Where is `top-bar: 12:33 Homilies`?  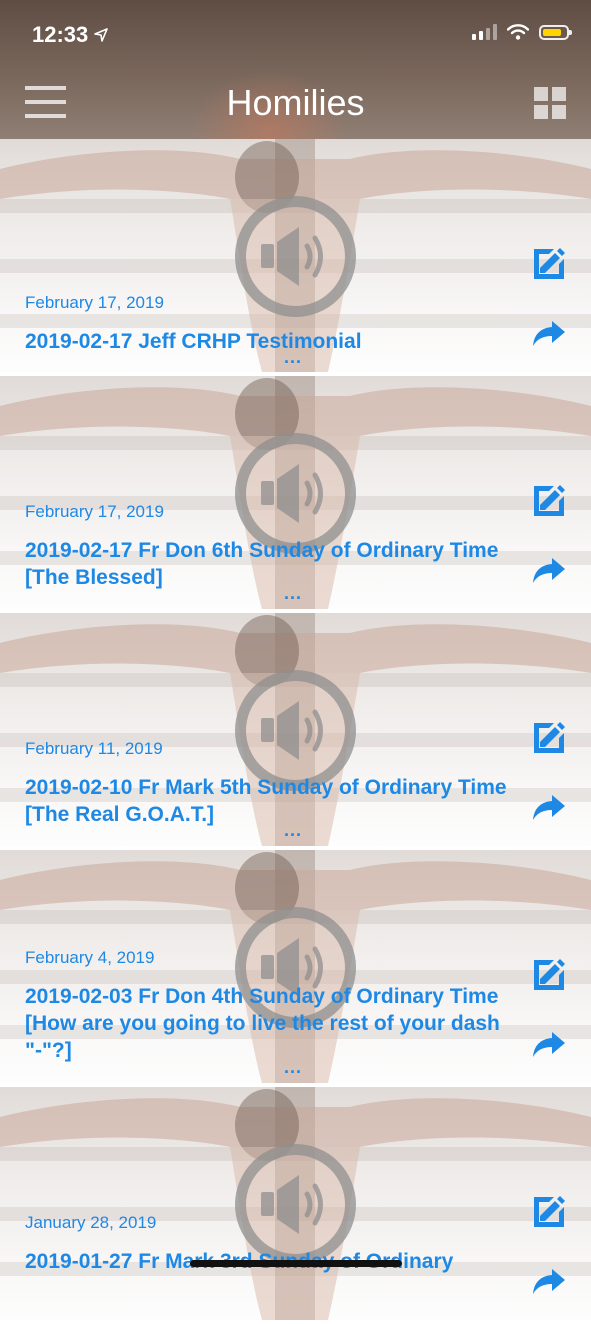
top-bar: 12:33 Homilies is located at coordinates (295, 69).